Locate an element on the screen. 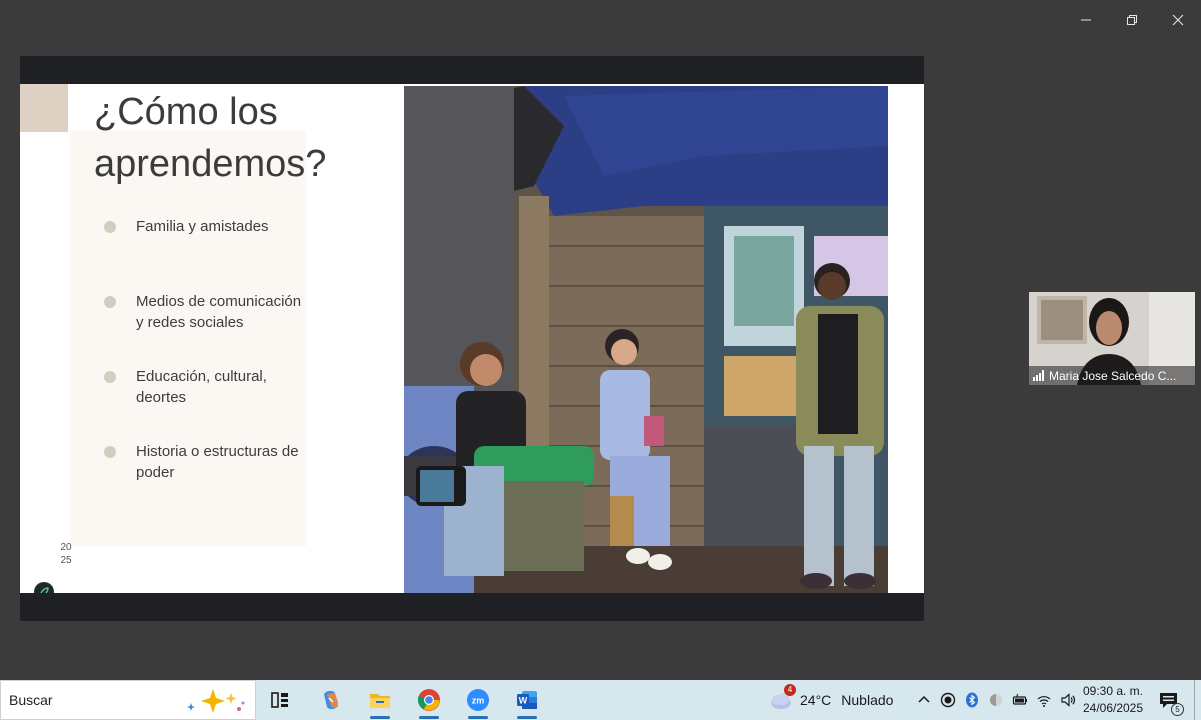 This screenshot has height=720, width=1201. slide-margin is located at coordinates (906, 338).